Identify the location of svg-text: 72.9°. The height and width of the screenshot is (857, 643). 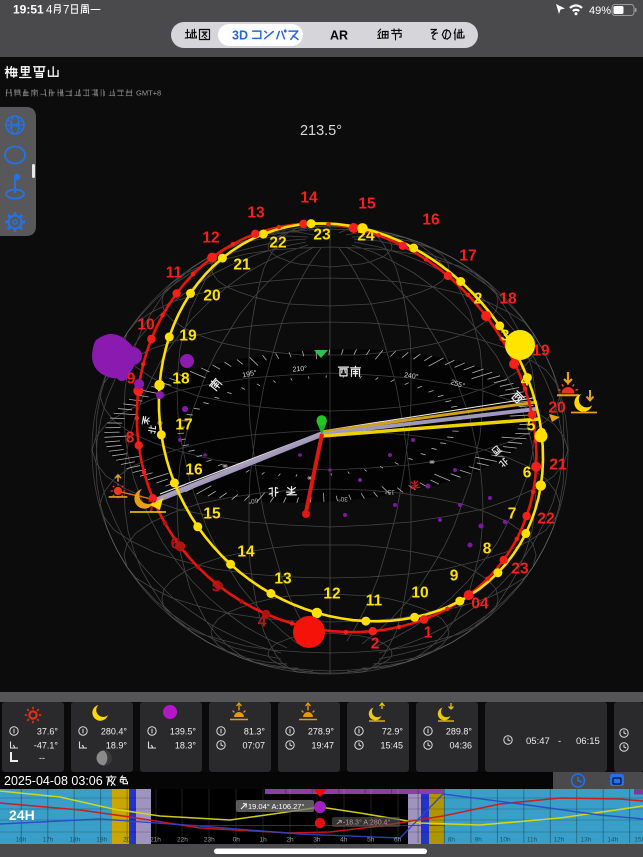
(393, 732).